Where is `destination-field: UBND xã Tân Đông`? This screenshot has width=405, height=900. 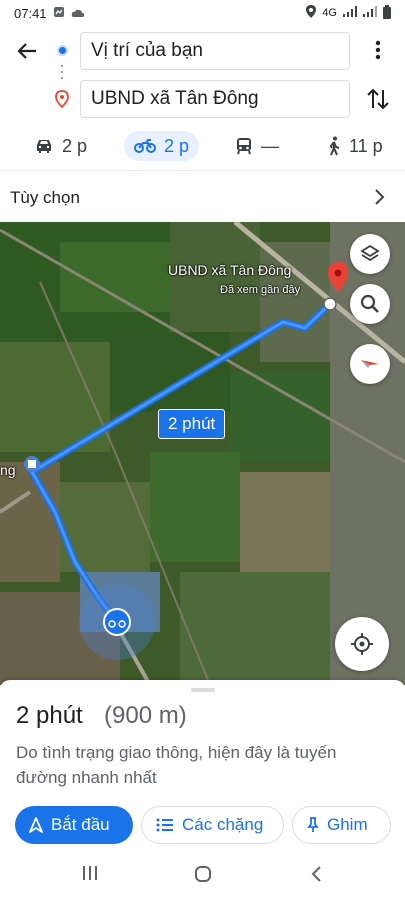 destination-field: UBND xã Tân Đông is located at coordinates (215, 99).